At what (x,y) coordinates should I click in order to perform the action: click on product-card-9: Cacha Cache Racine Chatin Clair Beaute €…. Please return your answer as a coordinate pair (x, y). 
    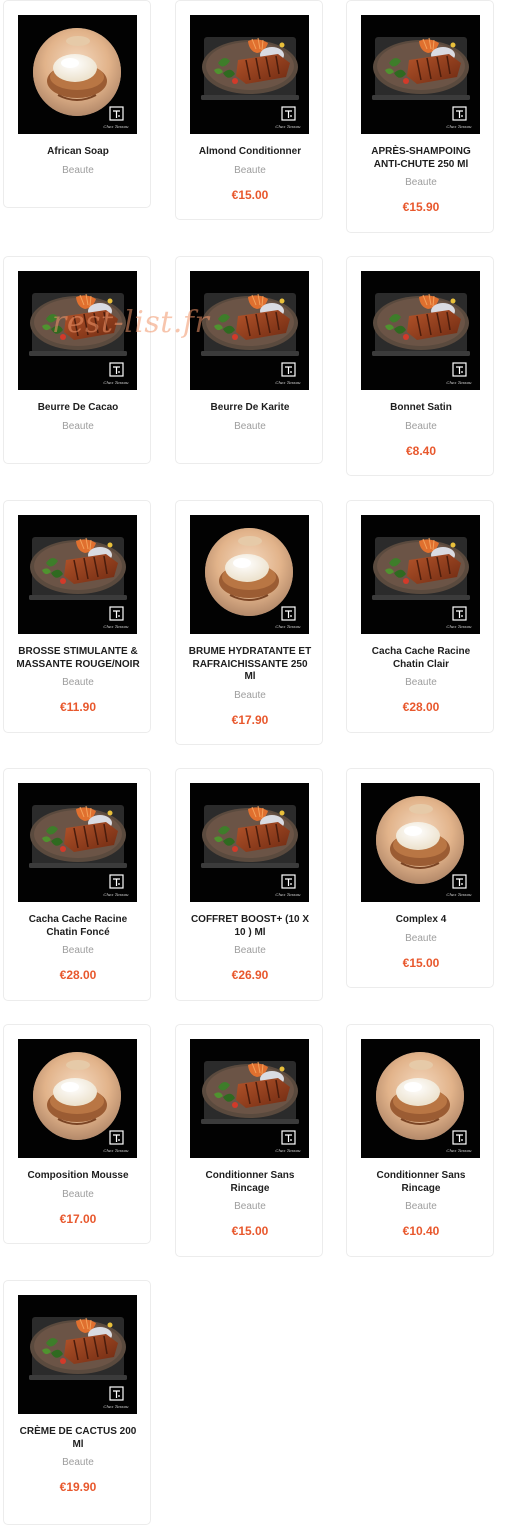
    Looking at the image, I should click on (420, 616).